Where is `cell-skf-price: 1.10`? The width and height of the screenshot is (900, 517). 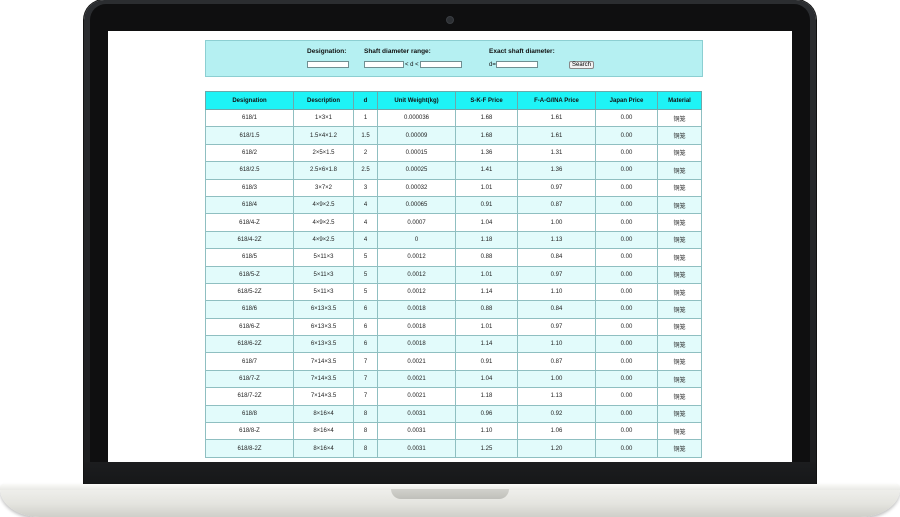 cell-skf-price: 1.10 is located at coordinates (486, 431).